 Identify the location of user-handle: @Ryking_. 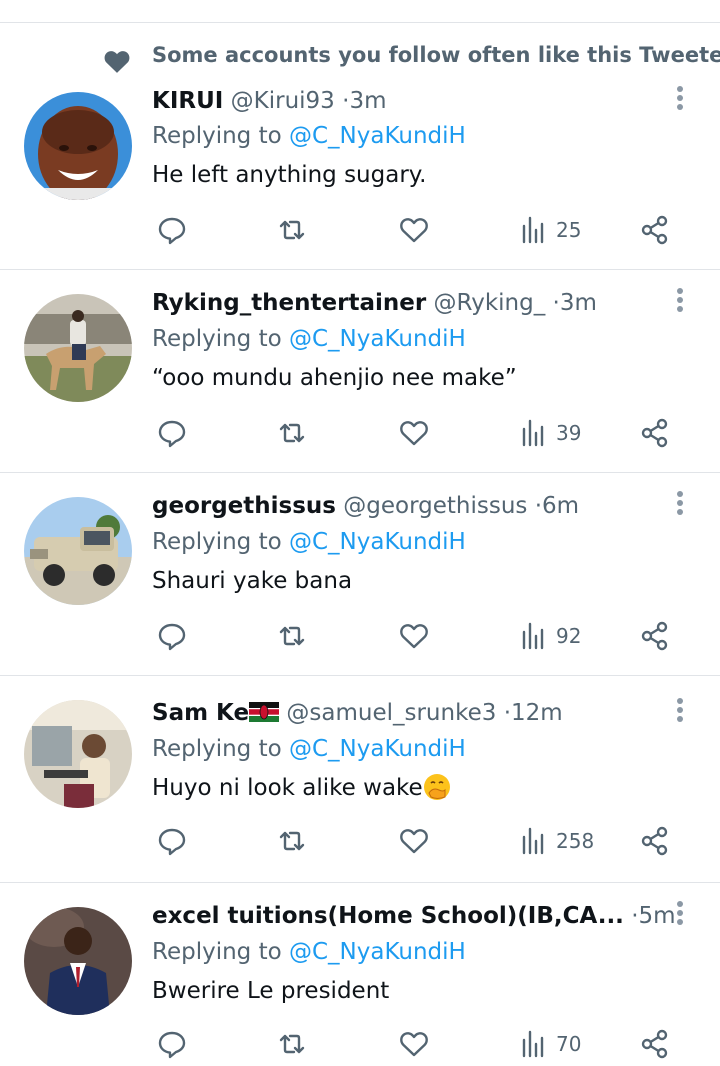
(490, 303).